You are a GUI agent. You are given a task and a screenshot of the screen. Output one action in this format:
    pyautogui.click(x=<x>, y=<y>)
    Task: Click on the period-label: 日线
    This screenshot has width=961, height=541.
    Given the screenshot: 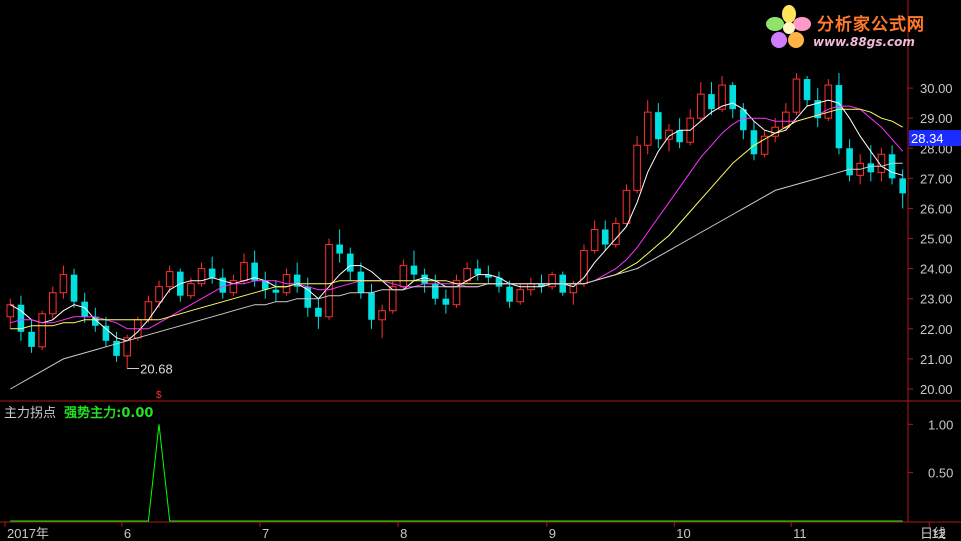 What is the action you would take?
    pyautogui.click(x=933, y=534)
    